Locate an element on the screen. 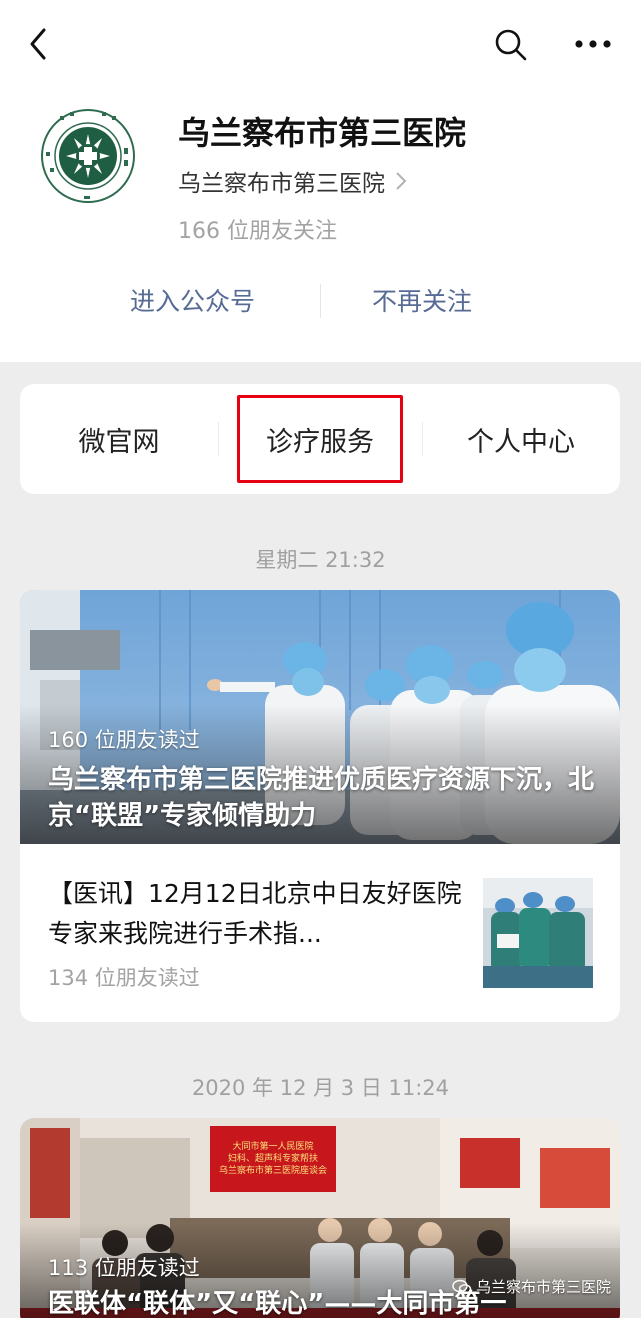 This screenshot has height=1318, width=641. search-icon is located at coordinates (511, 45).